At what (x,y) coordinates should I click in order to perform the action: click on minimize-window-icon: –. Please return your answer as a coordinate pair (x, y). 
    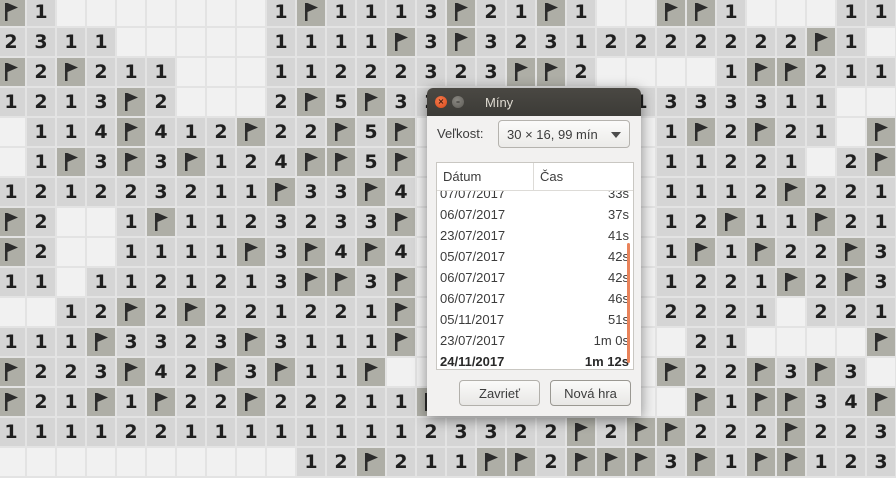
    Looking at the image, I should click on (458, 102).